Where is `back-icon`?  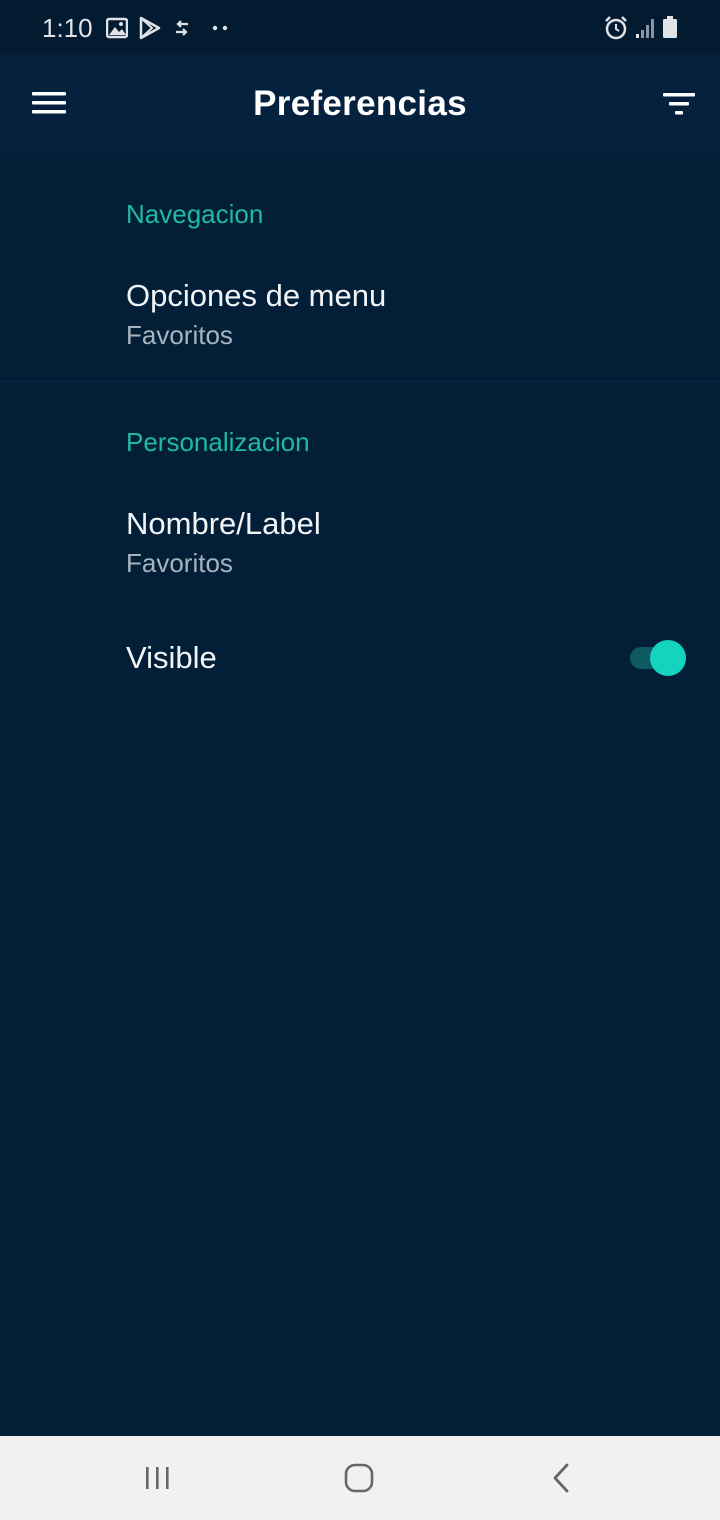
back-icon is located at coordinates (561, 1478).